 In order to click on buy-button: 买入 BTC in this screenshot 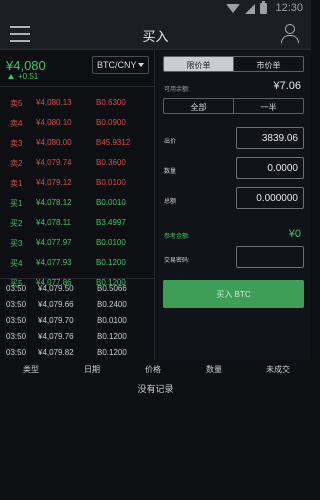, I will do `click(233, 294)`.